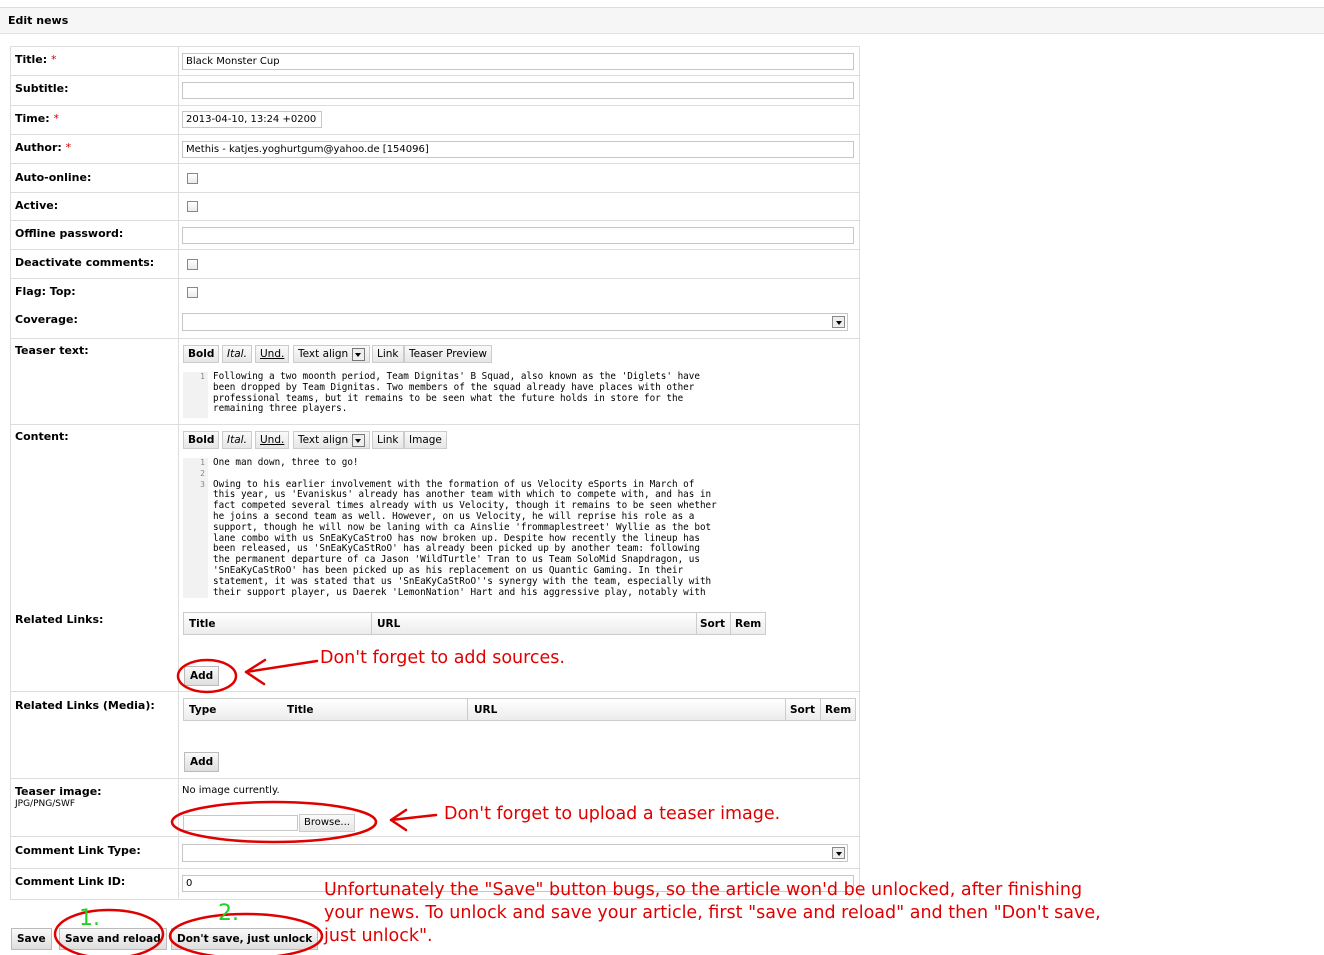 This screenshot has width=1324, height=955. I want to click on related-links-table-header: Title URL Sort Rem, so click(474, 623).